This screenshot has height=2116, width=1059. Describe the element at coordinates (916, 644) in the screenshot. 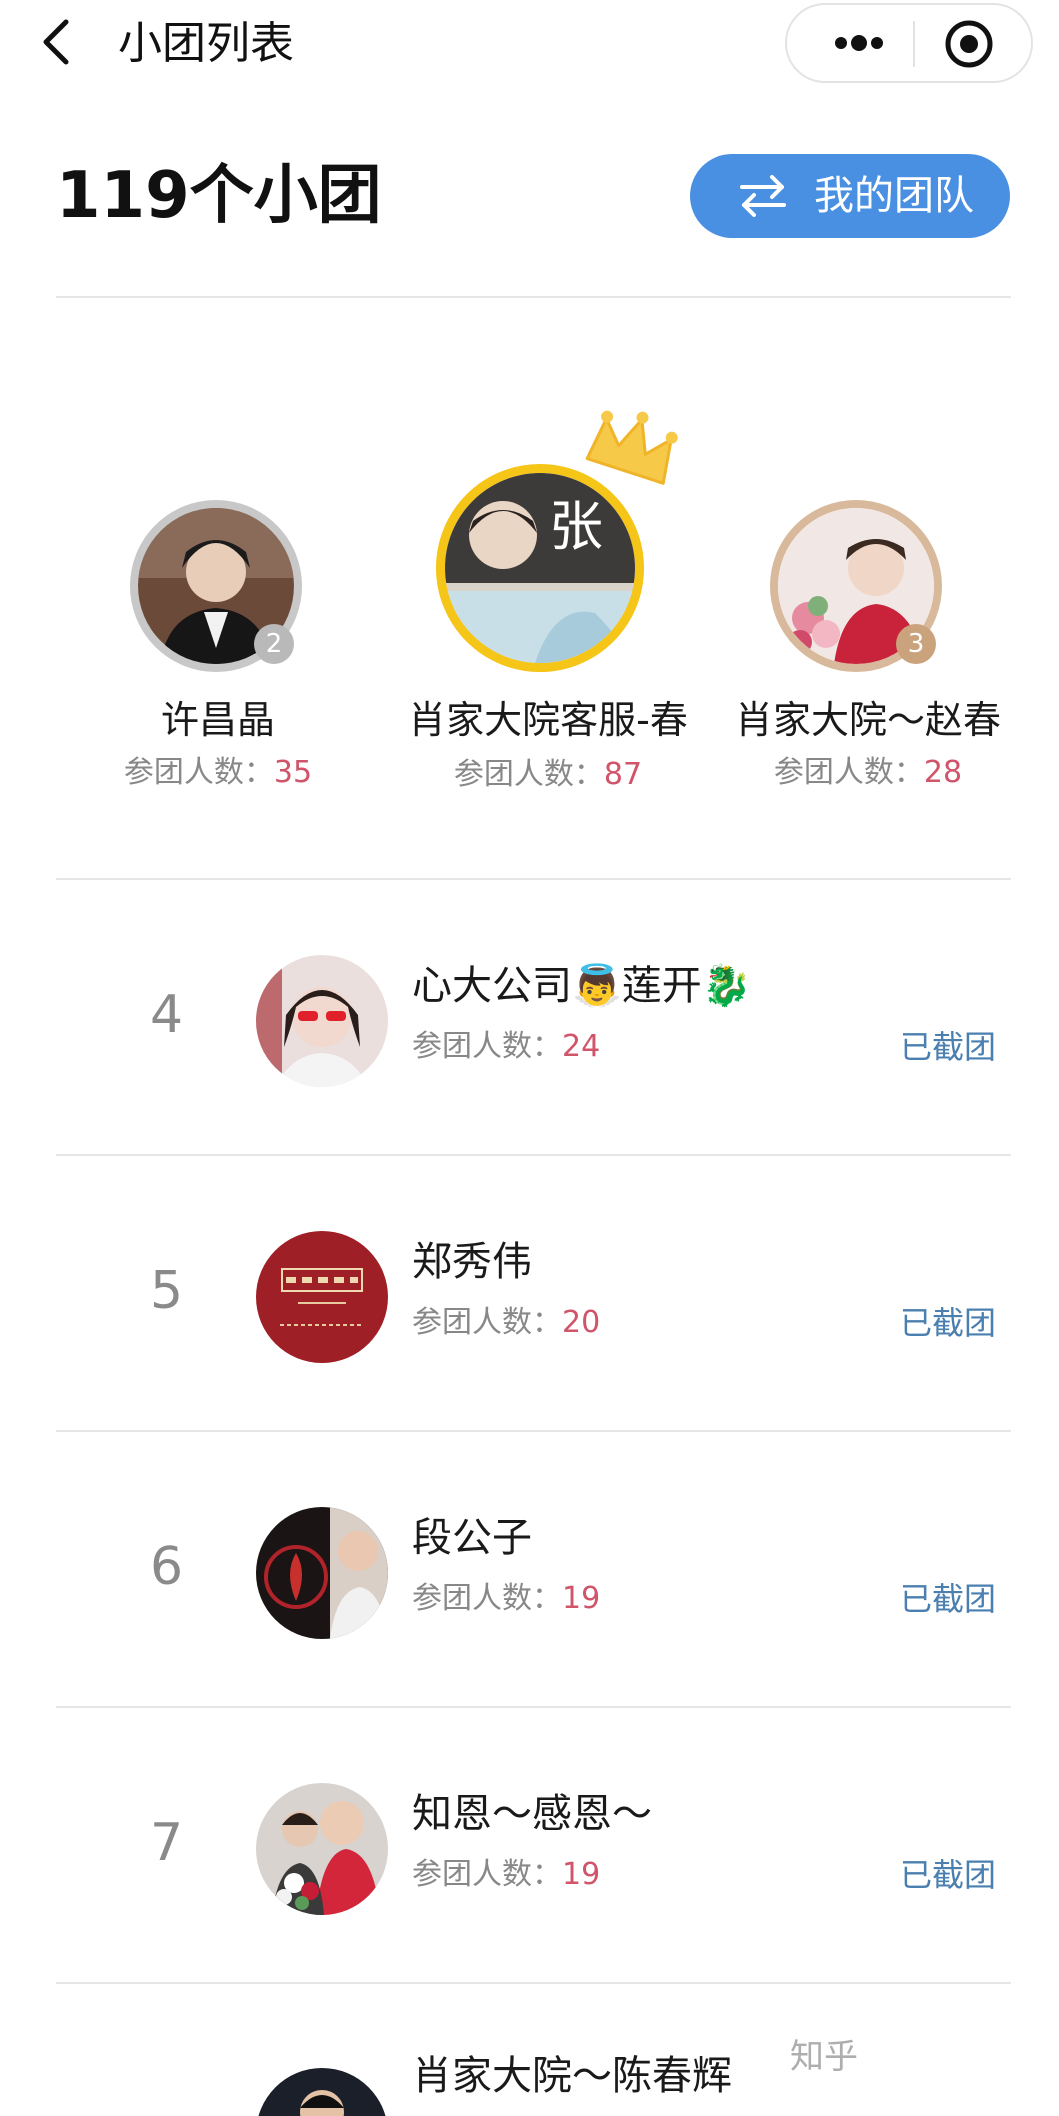

I see `rank-badge-3: 3` at that location.